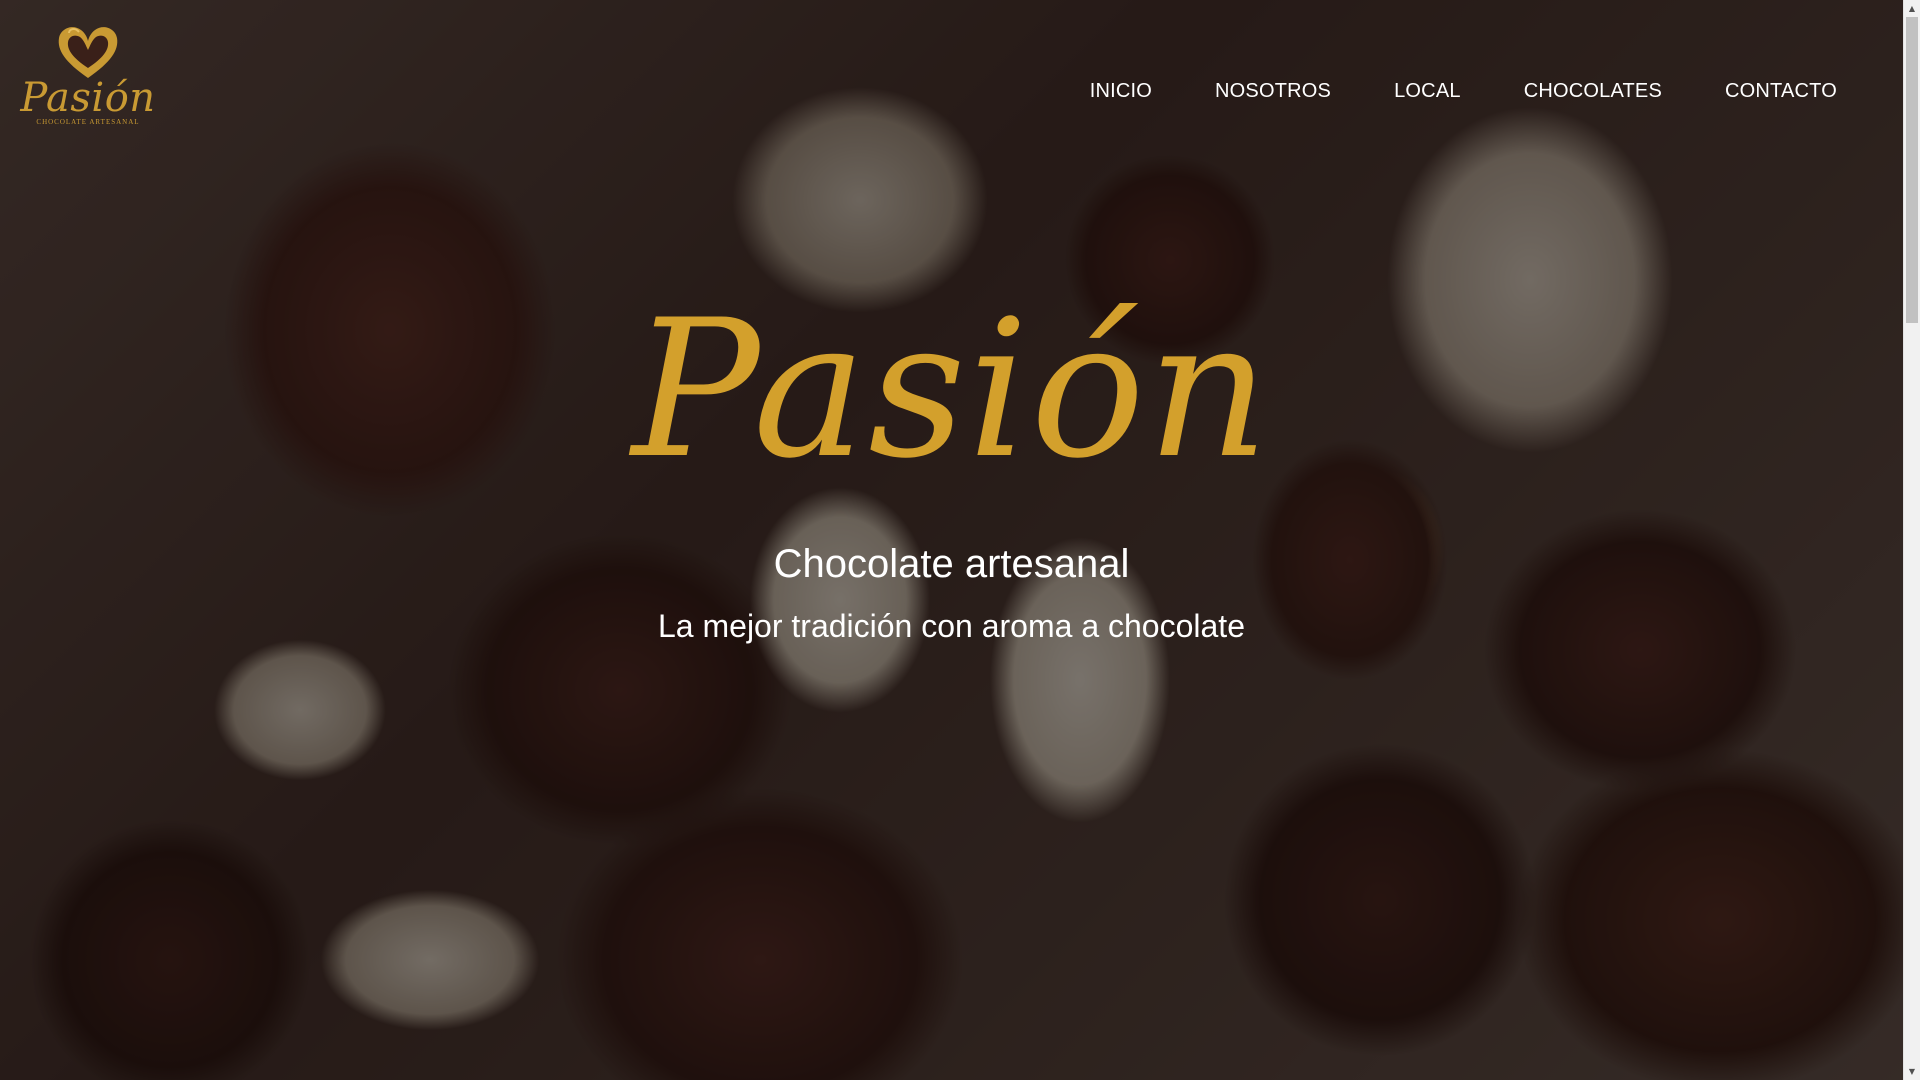  Describe the element at coordinates (1273, 91) in the screenshot. I see `nav-item-nosotros: NOSOTROS` at that location.